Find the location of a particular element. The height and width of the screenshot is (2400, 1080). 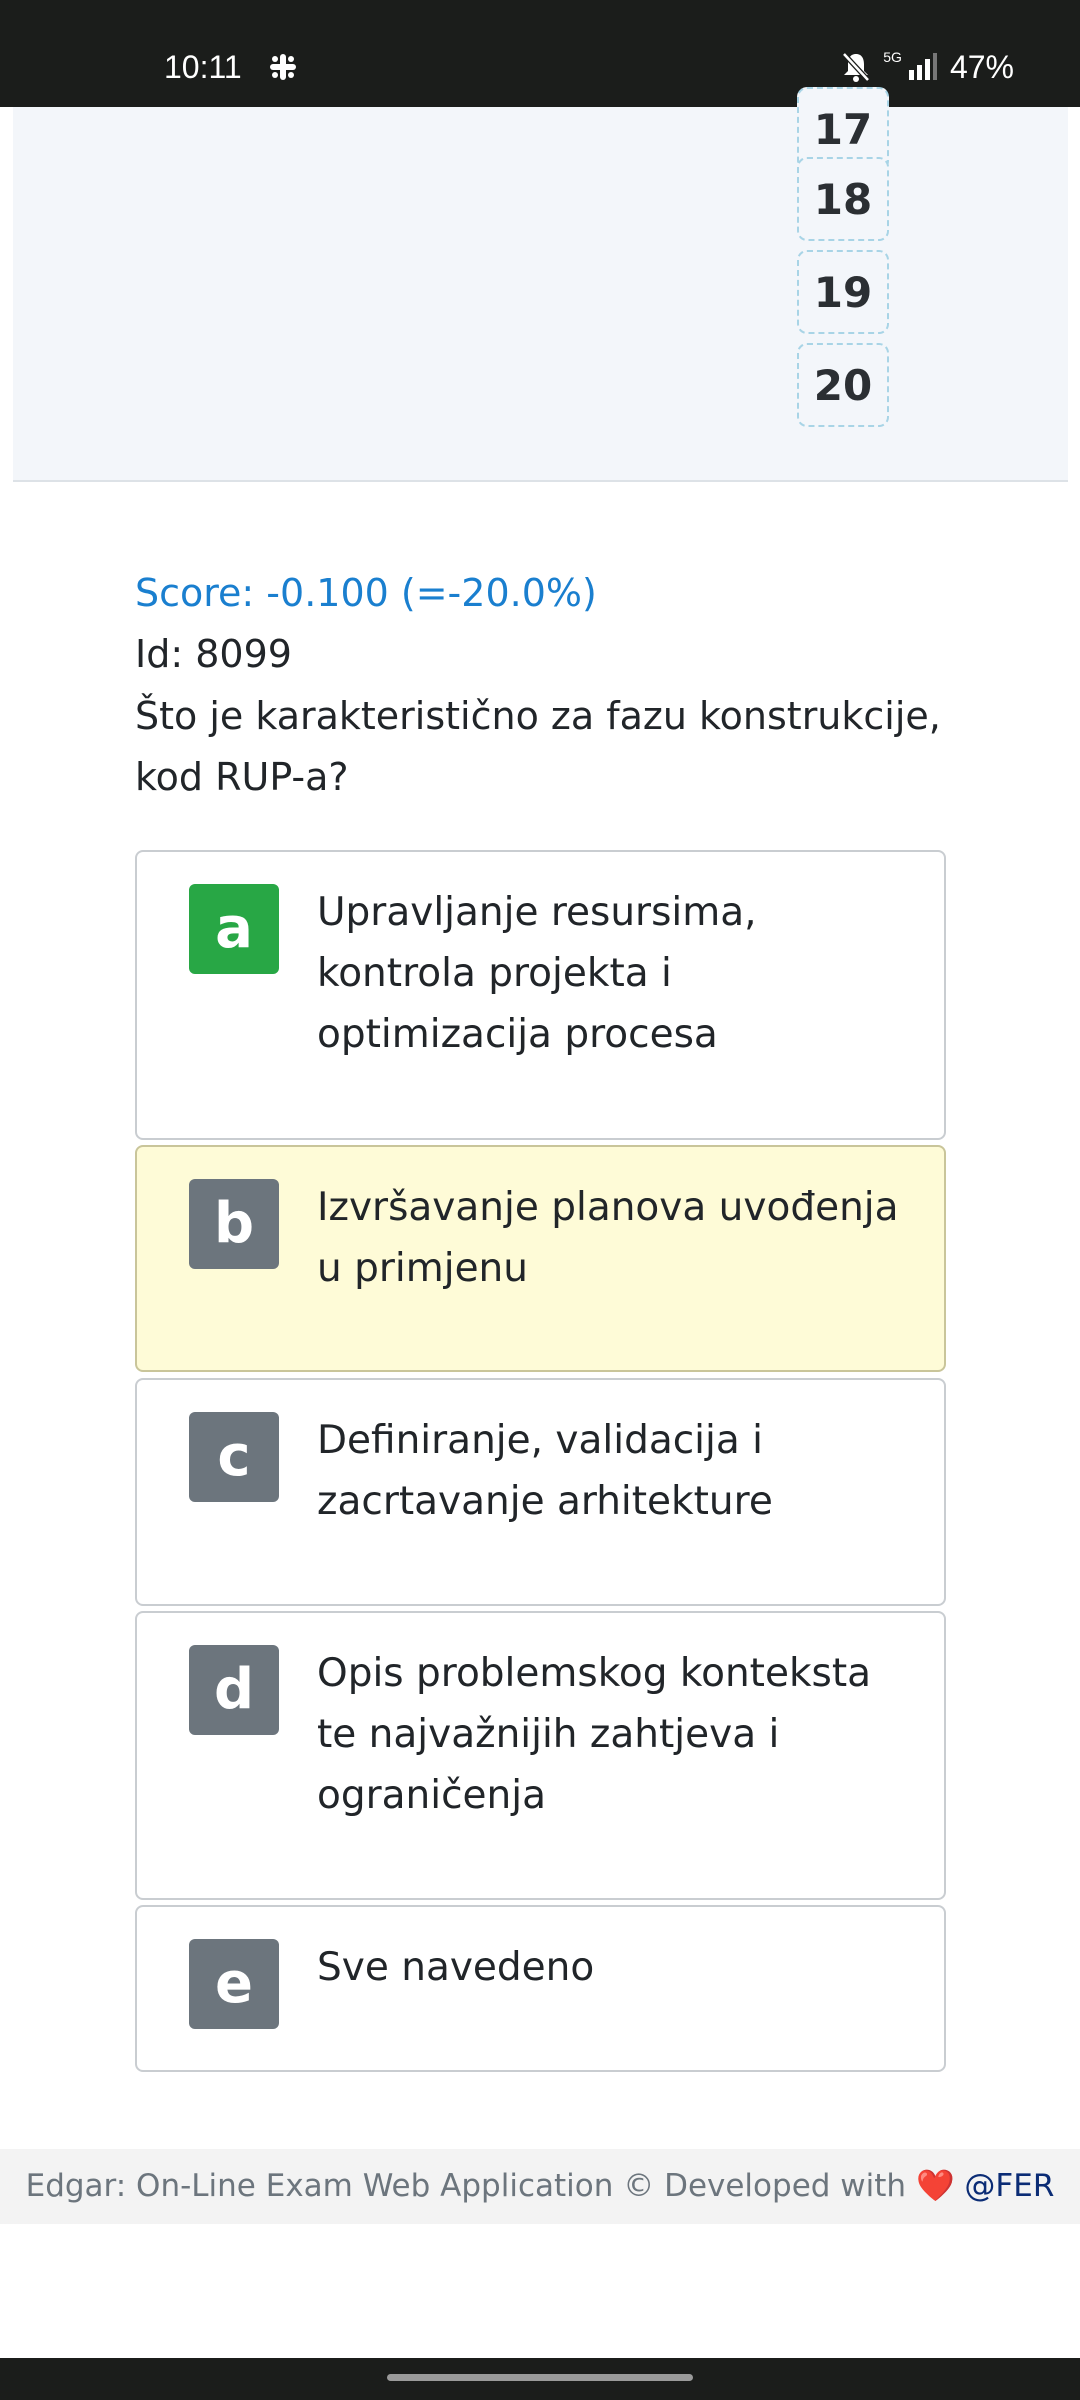

system-nav-bar is located at coordinates (540, 2379).